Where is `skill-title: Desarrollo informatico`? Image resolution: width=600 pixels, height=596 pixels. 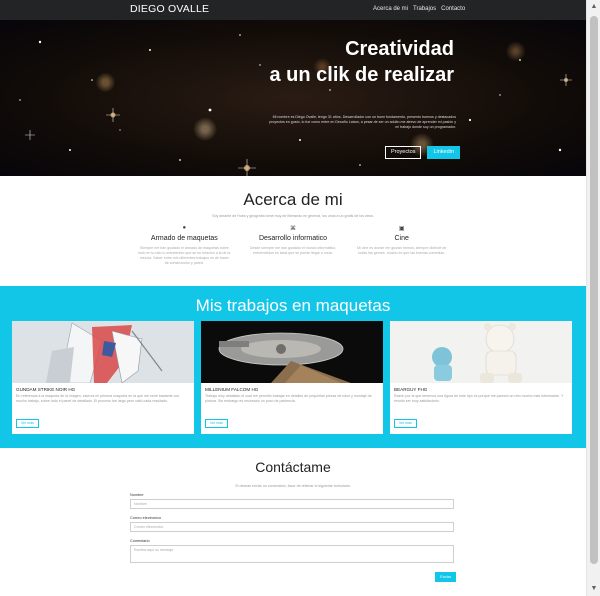 skill-title: Desarrollo informatico is located at coordinates (293, 238).